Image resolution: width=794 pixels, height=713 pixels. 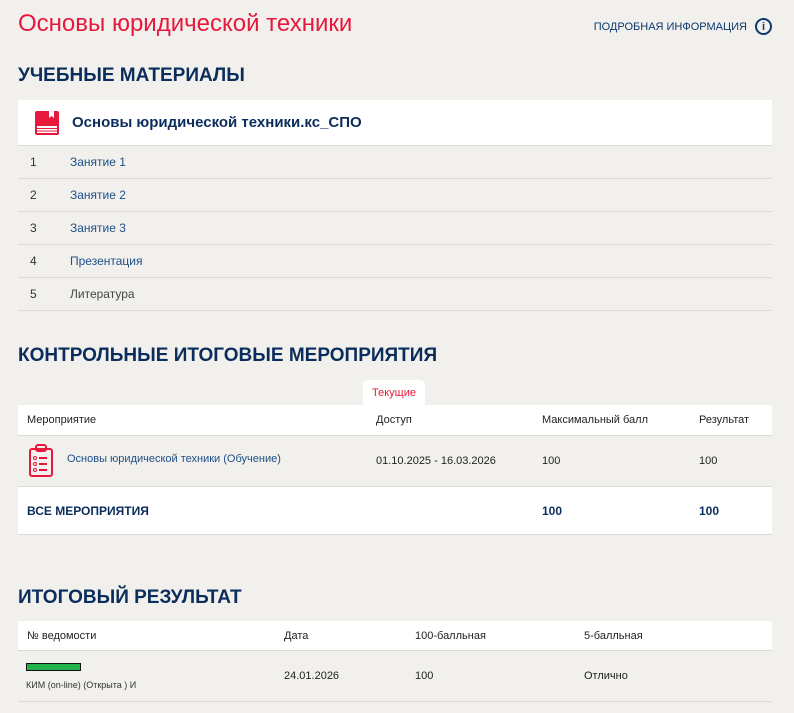 What do you see at coordinates (33, 261) in the screenshot?
I see `item-number: 4` at bounding box center [33, 261].